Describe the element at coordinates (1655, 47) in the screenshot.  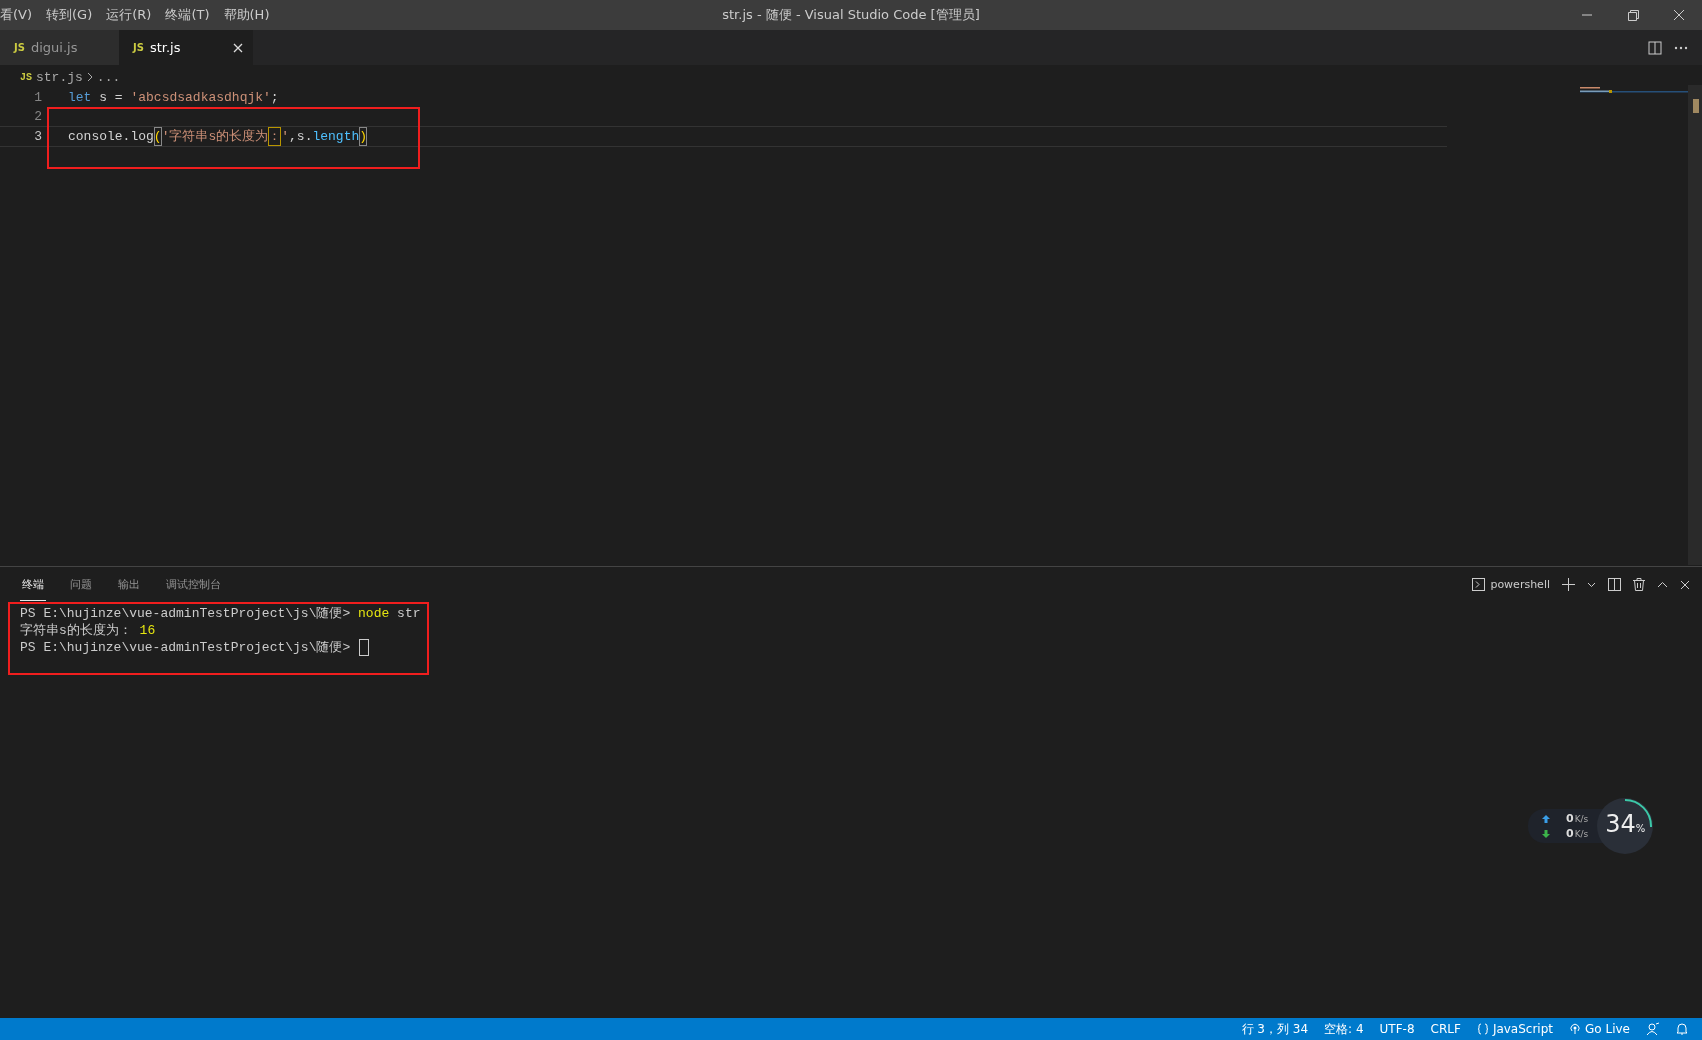
I see `split-editor-icon` at that location.